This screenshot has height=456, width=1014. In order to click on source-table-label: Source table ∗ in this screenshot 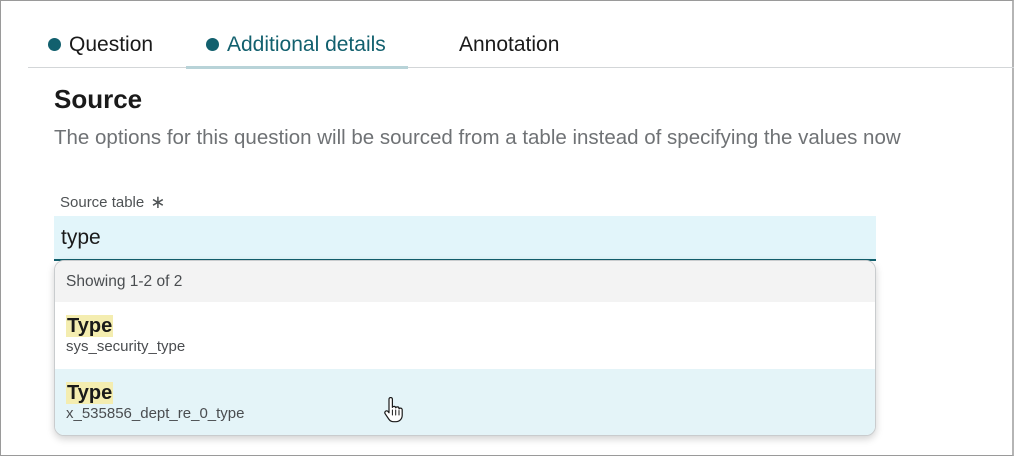, I will do `click(112, 202)`.